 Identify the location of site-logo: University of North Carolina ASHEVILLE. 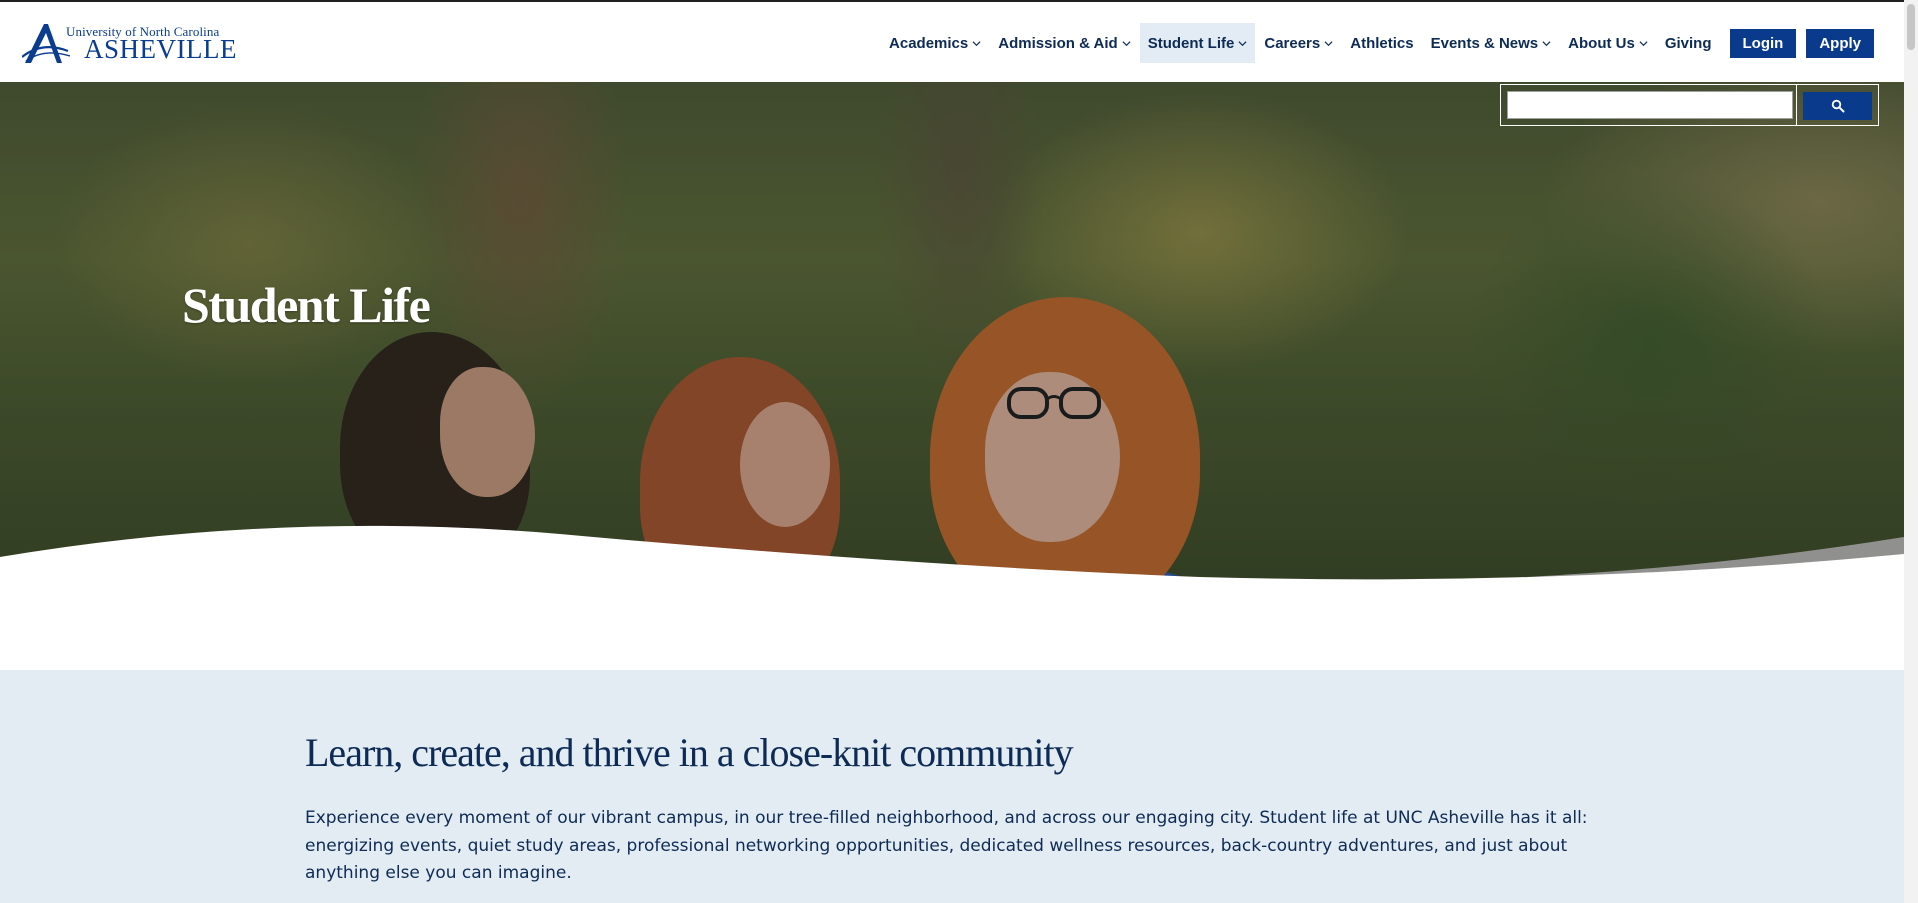
(129, 43).